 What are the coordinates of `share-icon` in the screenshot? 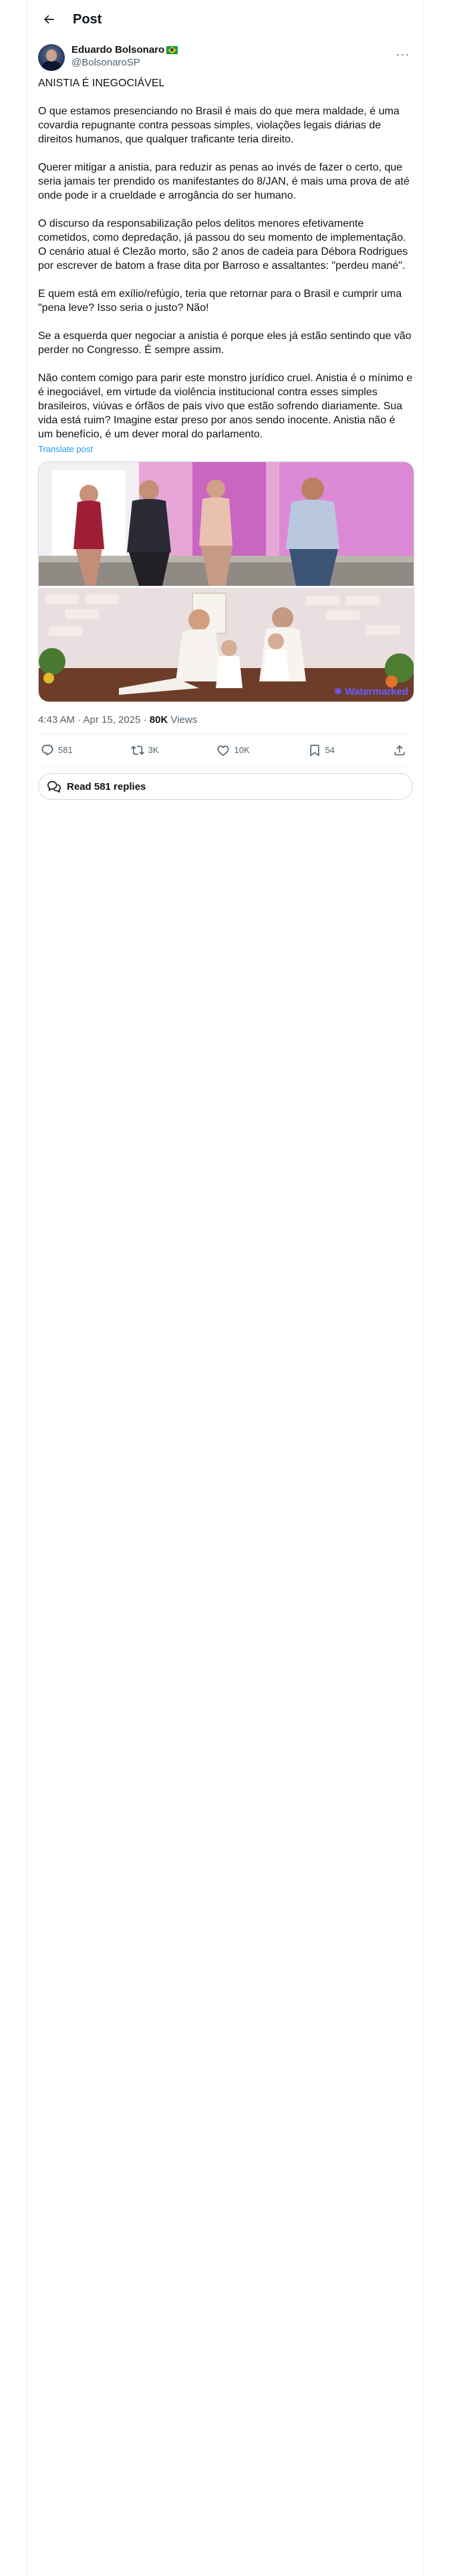 It's located at (399, 750).